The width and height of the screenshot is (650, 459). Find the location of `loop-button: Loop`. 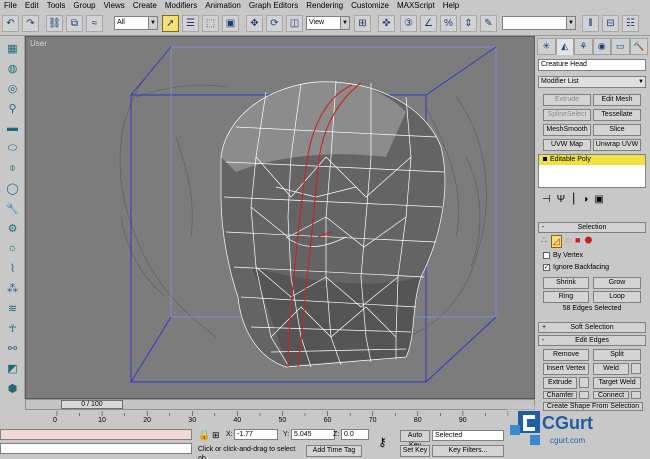

loop-button: Loop is located at coordinates (617, 297).